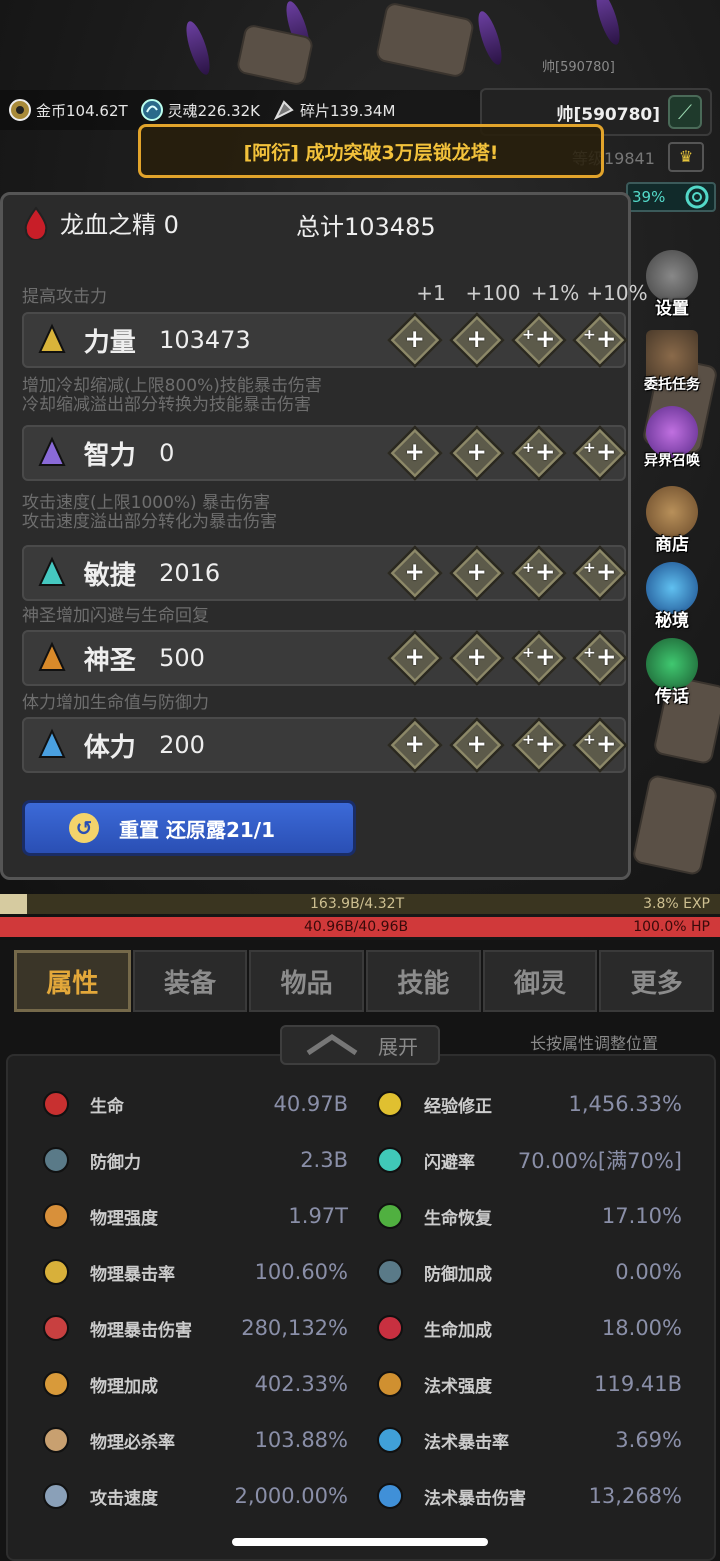  I want to click on shard-resource: 碎片139.34M, so click(333, 110).